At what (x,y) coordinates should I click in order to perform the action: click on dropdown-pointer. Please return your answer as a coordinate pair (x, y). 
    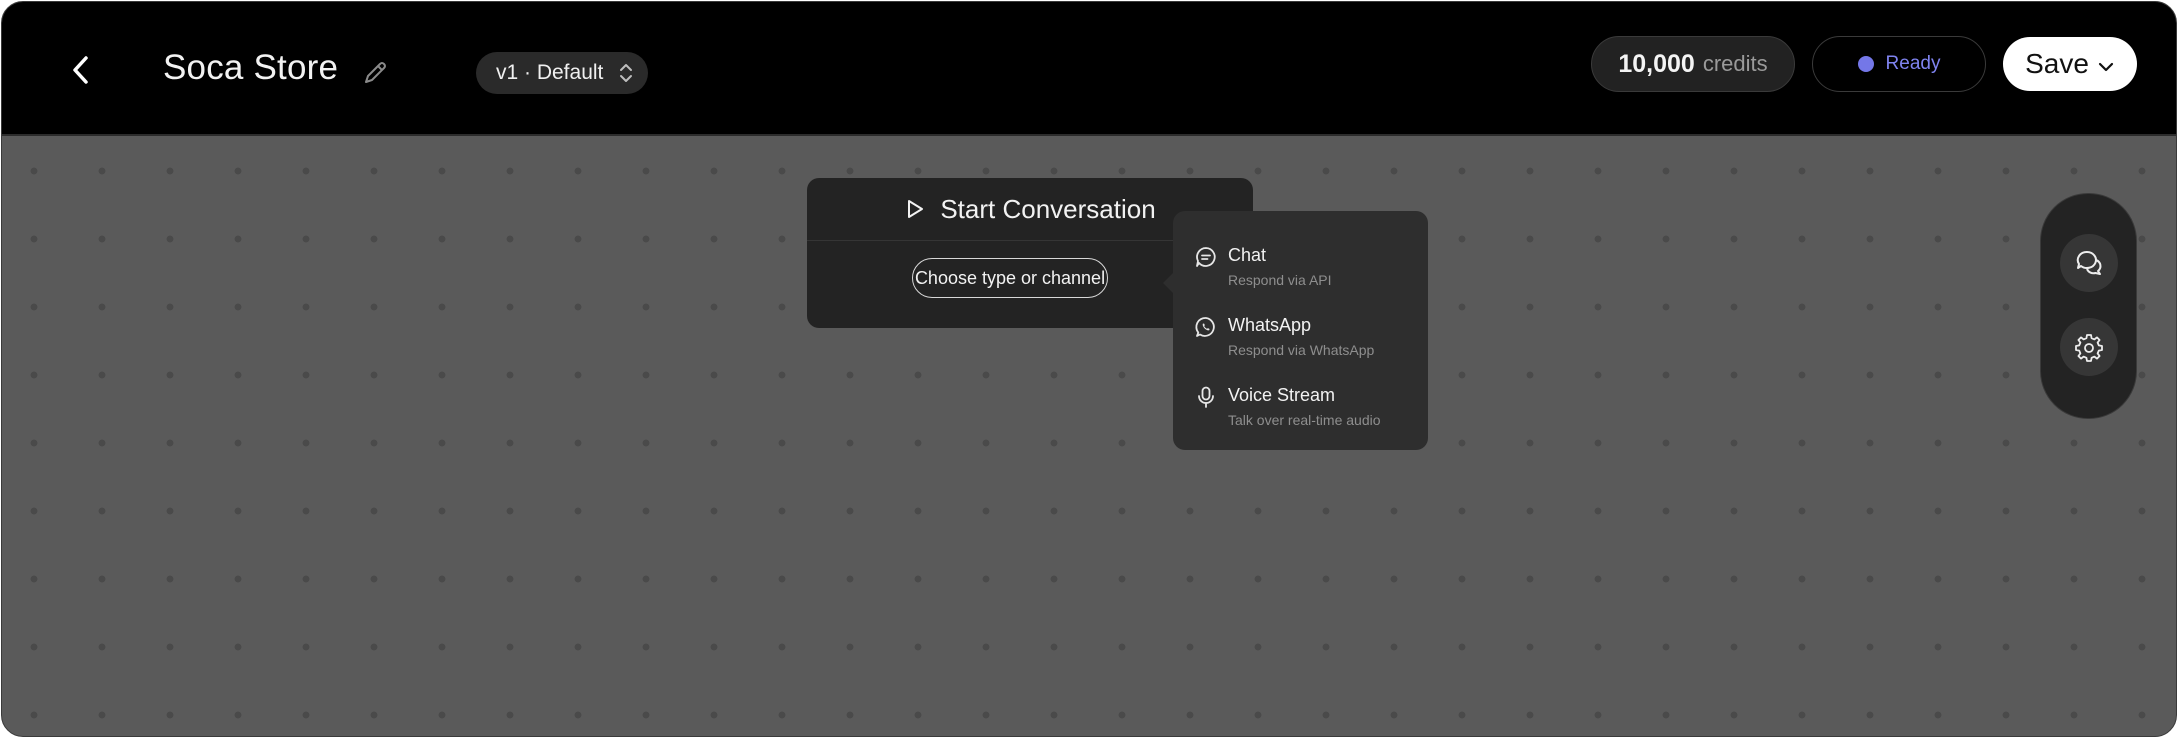
    Looking at the image, I should click on (1168, 283).